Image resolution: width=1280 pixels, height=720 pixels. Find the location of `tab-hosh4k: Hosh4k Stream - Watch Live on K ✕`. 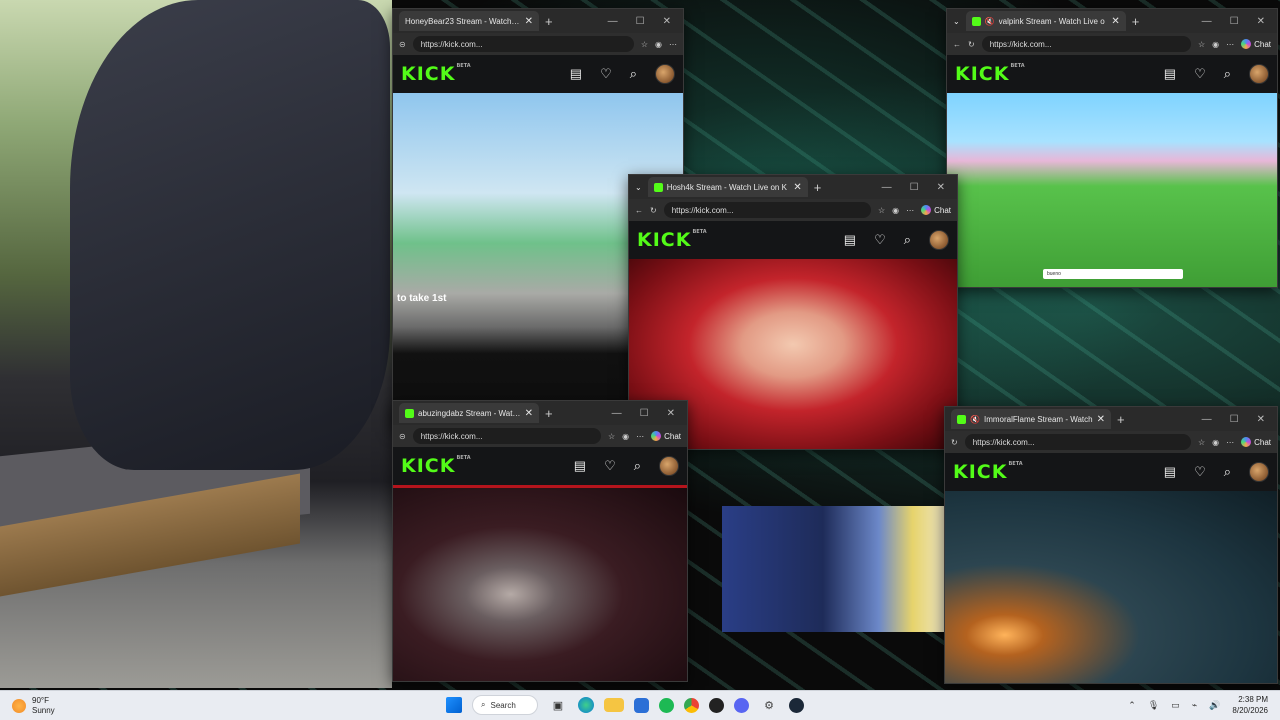

tab-hosh4k: Hosh4k Stream - Watch Live on K ✕ is located at coordinates (727, 187).